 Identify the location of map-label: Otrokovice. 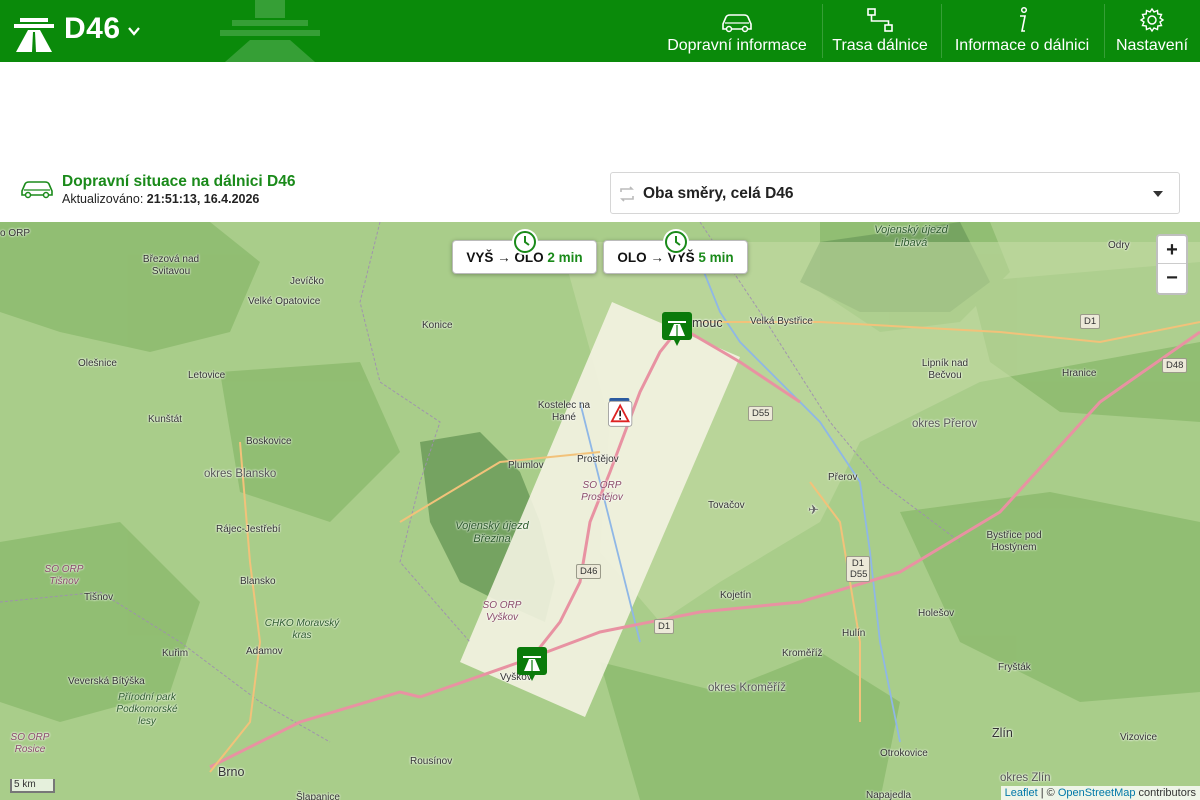
(904, 753).